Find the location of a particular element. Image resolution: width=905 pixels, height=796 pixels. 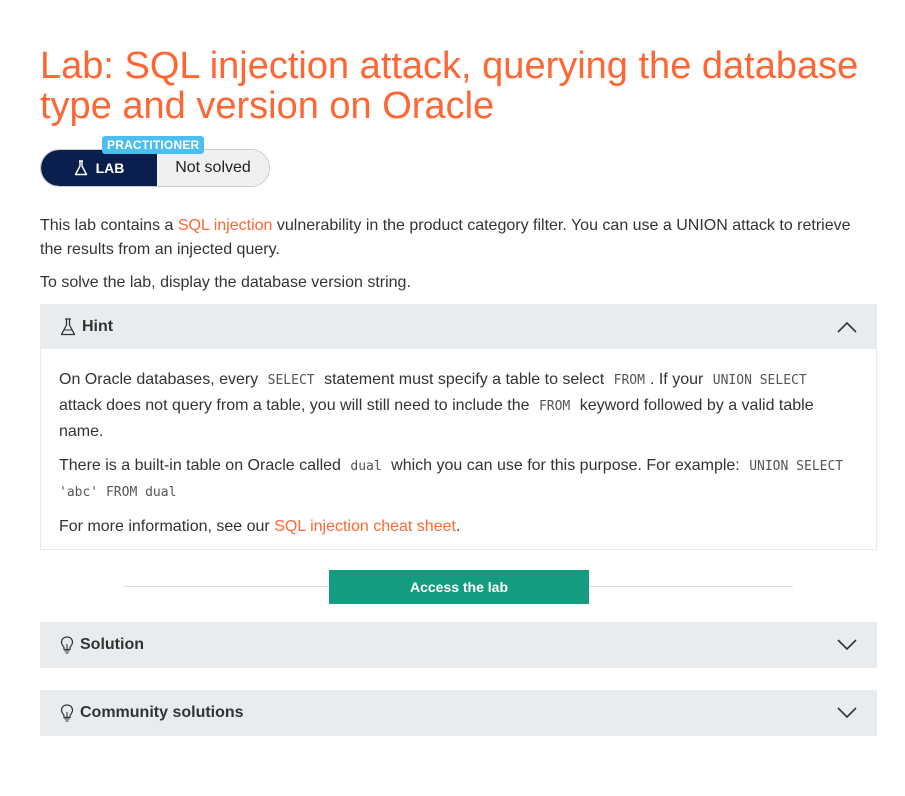

code-snippet: dual is located at coordinates (366, 466).